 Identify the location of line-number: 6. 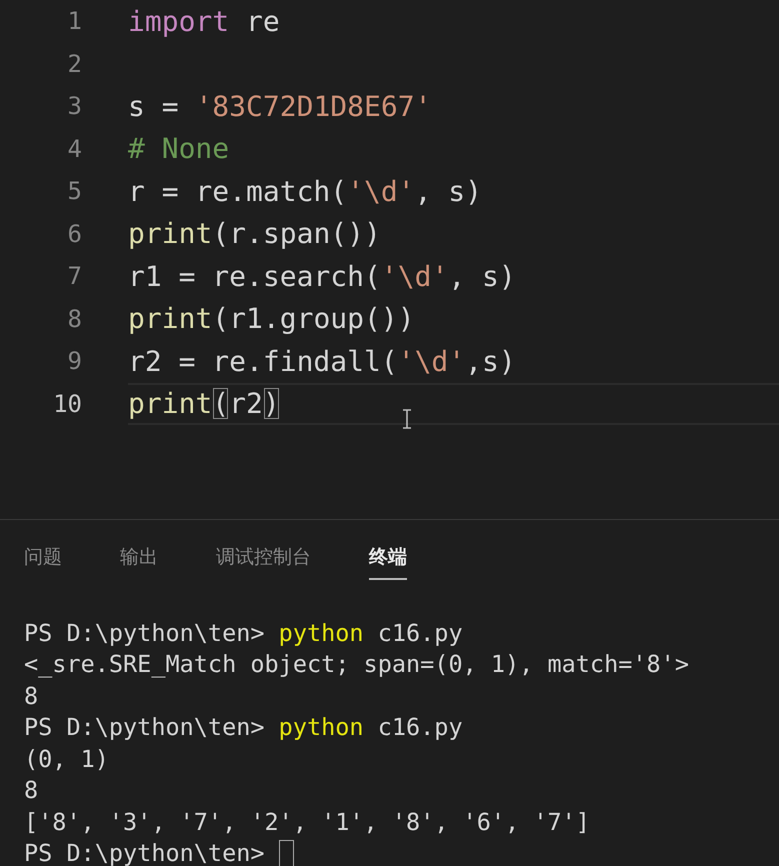
(74, 234).